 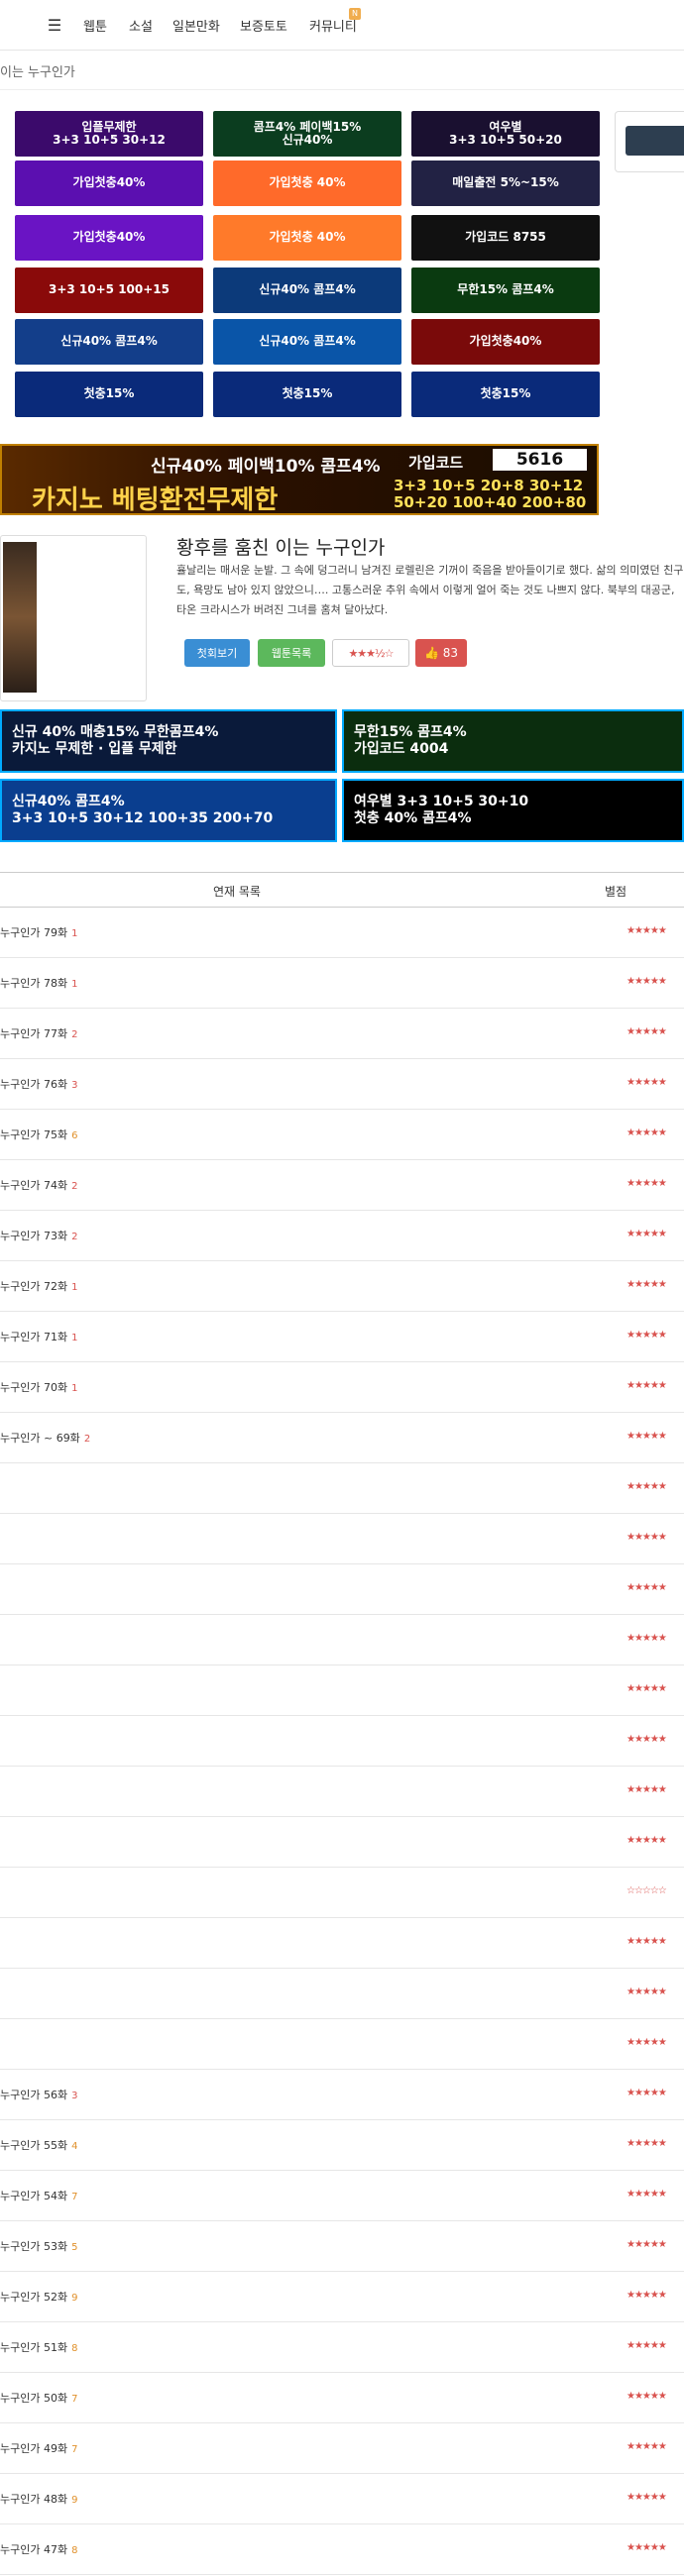 What do you see at coordinates (342, 1337) in the screenshot?
I see `episode-row: 누구인가 71화 1 ★★★★★` at bounding box center [342, 1337].